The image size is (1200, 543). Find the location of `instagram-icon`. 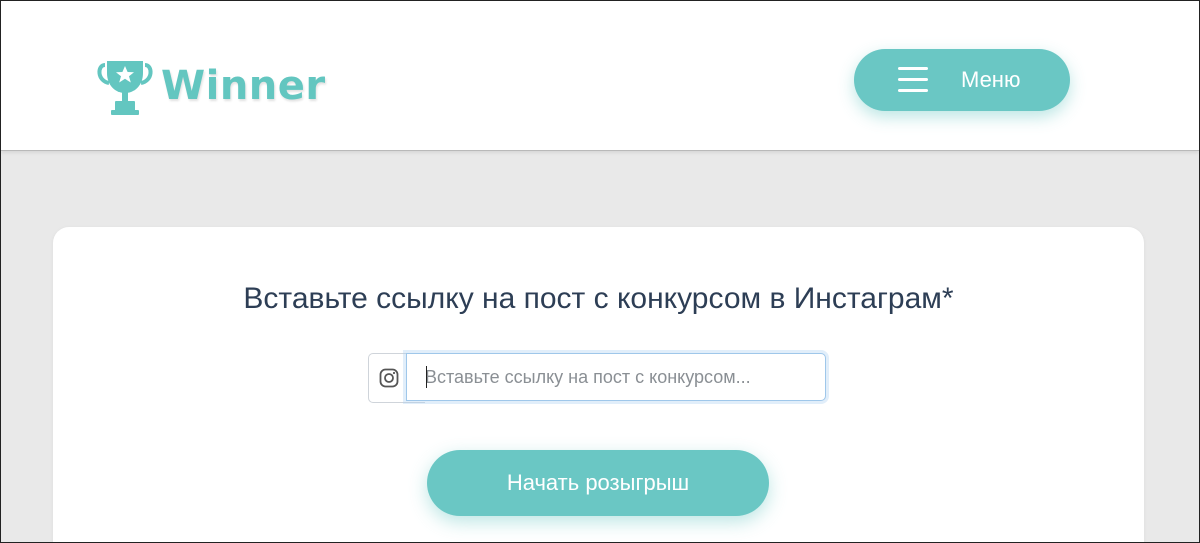

instagram-icon is located at coordinates (389, 378).